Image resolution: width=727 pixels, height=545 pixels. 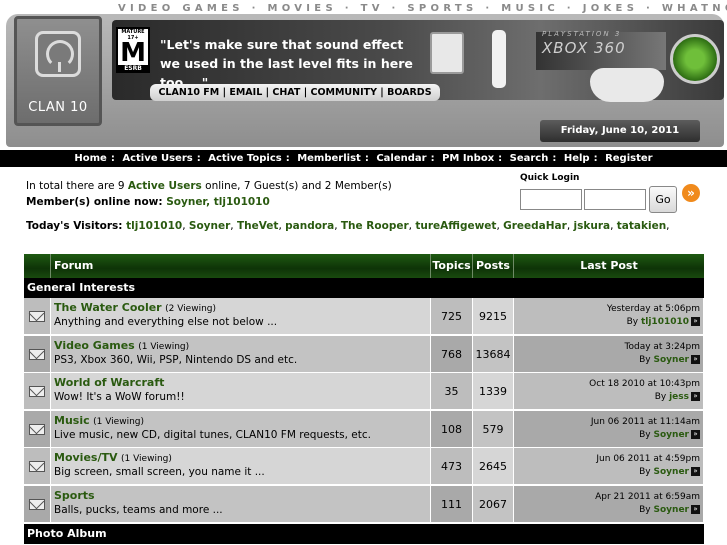 What do you see at coordinates (627, 85) in the screenshot?
I see `gamepad-icon` at bounding box center [627, 85].